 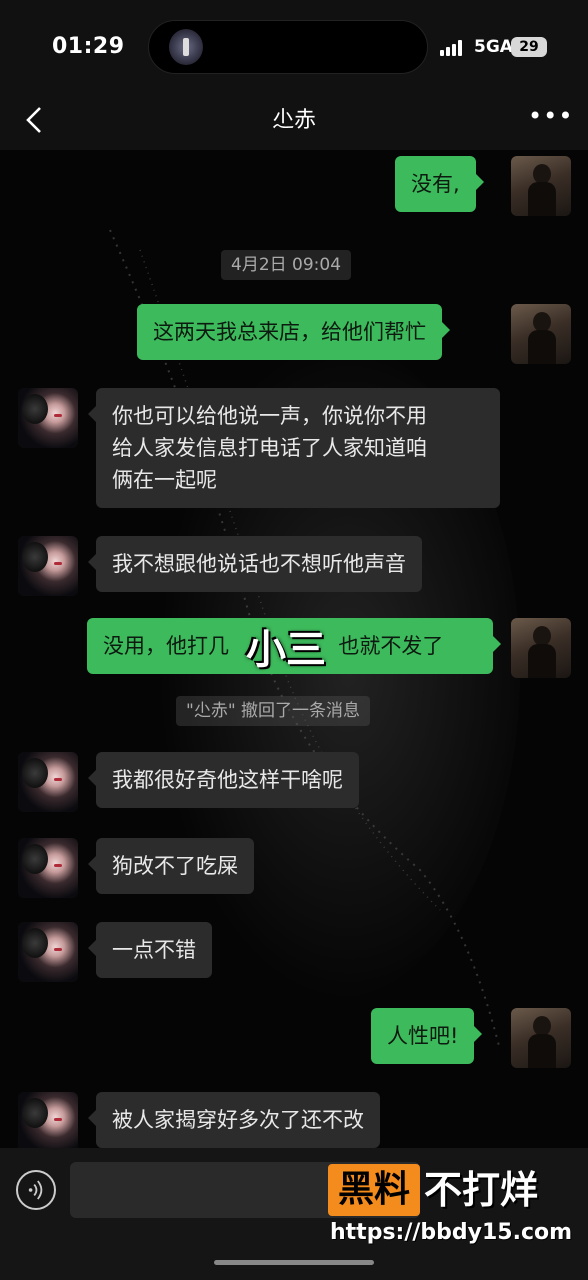 I want to click on chat-title: 尐赤, so click(x=293, y=120).